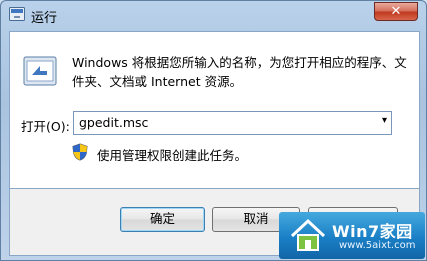  Describe the element at coordinates (384, 120) in the screenshot. I see `chevron-down-icon: ▾` at that location.